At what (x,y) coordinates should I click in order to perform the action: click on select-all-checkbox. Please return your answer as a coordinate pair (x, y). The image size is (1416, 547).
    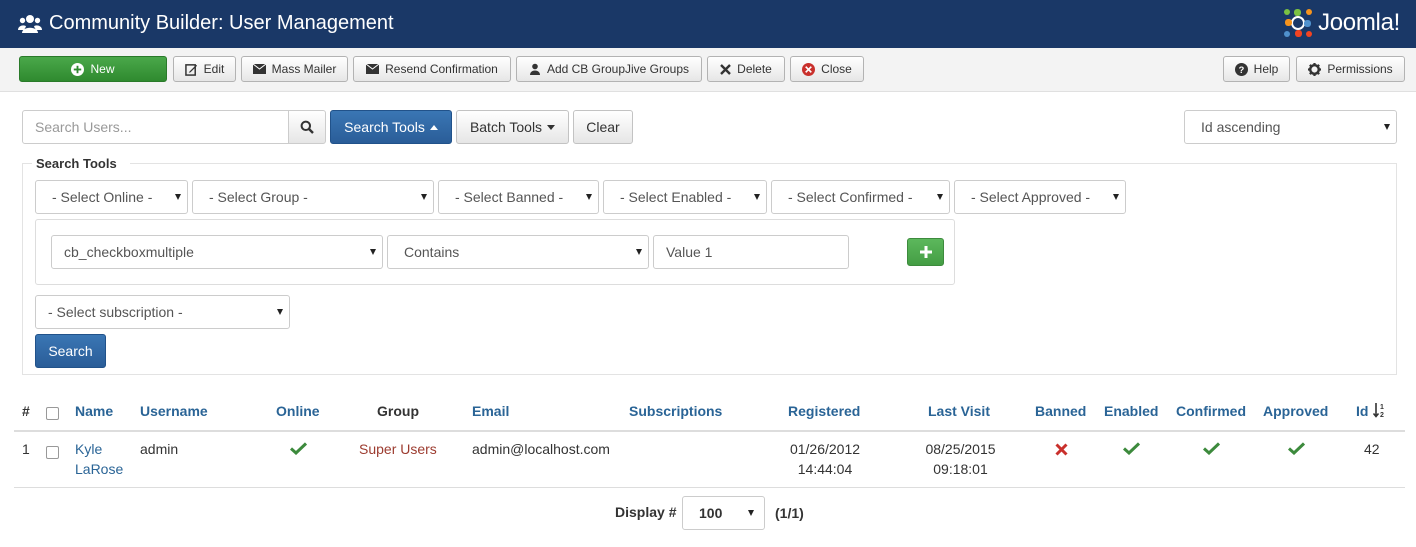
    Looking at the image, I should click on (52, 413).